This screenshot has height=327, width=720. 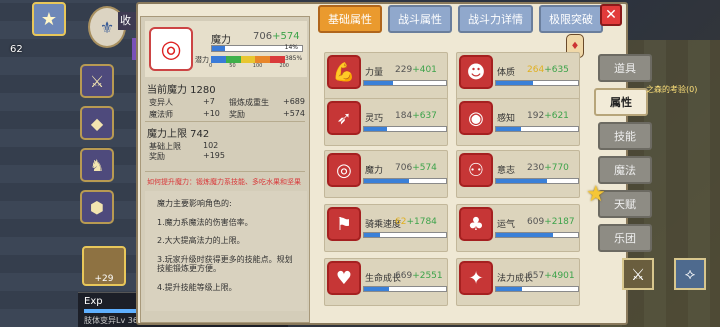 I want to click on stat-name: 运气, so click(x=506, y=225).